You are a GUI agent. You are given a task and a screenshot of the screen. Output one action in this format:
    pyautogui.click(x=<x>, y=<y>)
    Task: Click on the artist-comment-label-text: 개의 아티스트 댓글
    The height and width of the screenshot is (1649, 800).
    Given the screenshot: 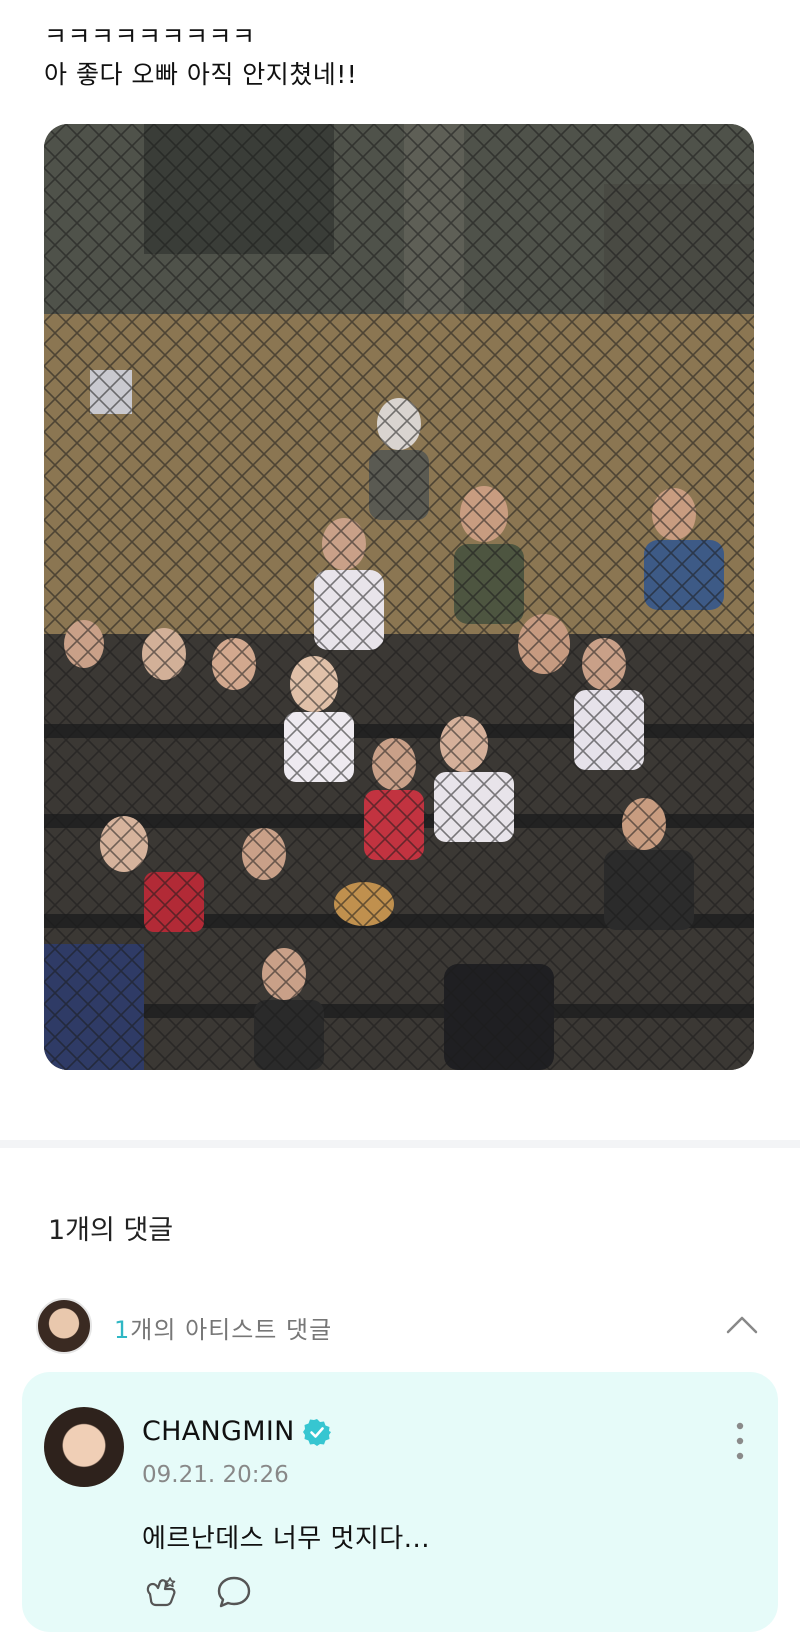 What is the action you would take?
    pyautogui.click(x=231, y=1330)
    